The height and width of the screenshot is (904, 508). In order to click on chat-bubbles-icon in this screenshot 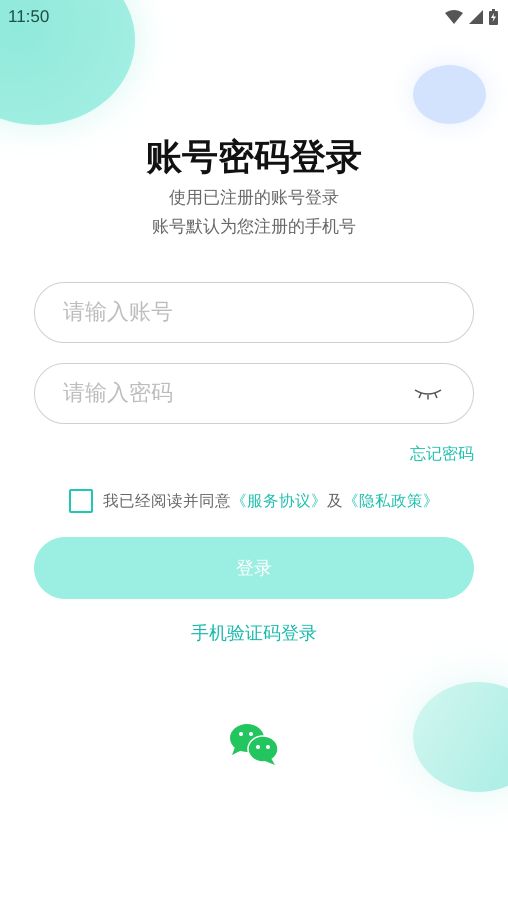, I will do `click(254, 744)`.